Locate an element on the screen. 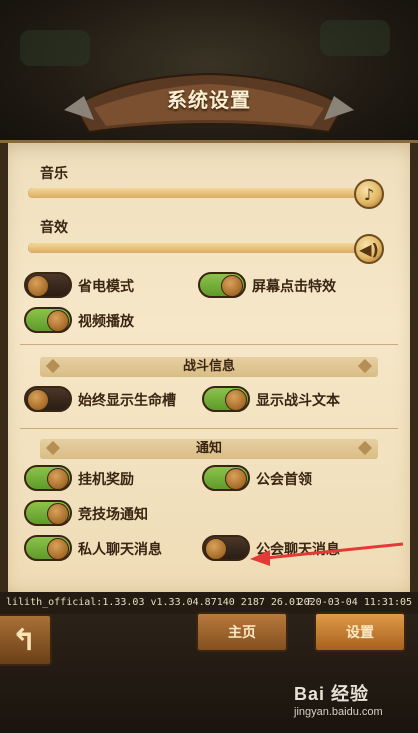 This screenshot has width=418, height=733. afk-rewards-toggle is located at coordinates (48, 478).